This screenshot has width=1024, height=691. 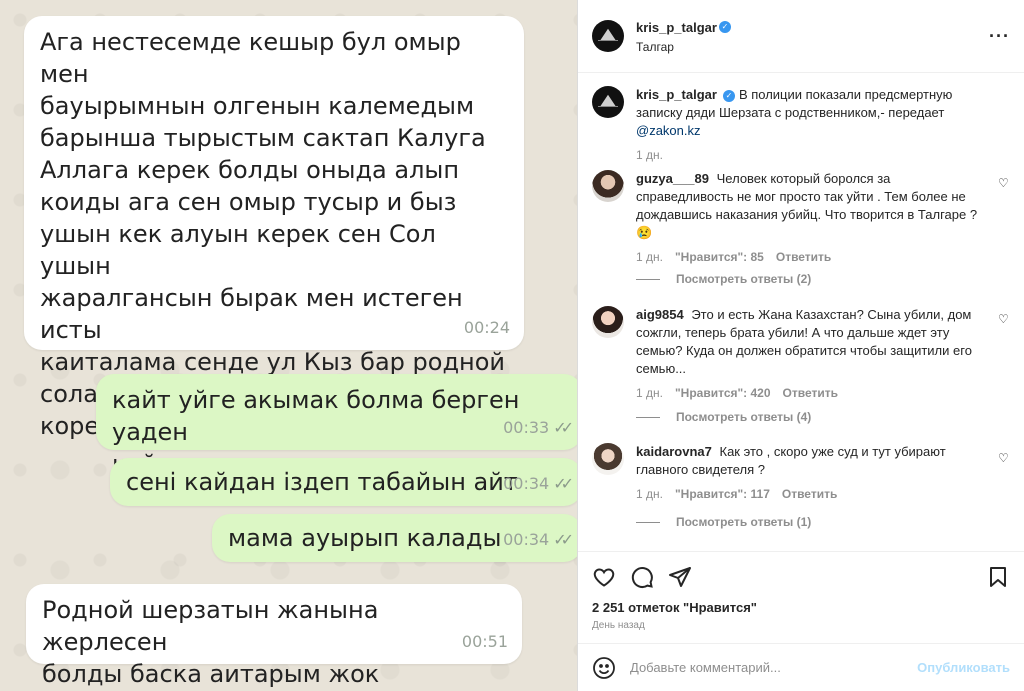 I want to click on comment-likes: "Нравится": 85, so click(x=719, y=257).